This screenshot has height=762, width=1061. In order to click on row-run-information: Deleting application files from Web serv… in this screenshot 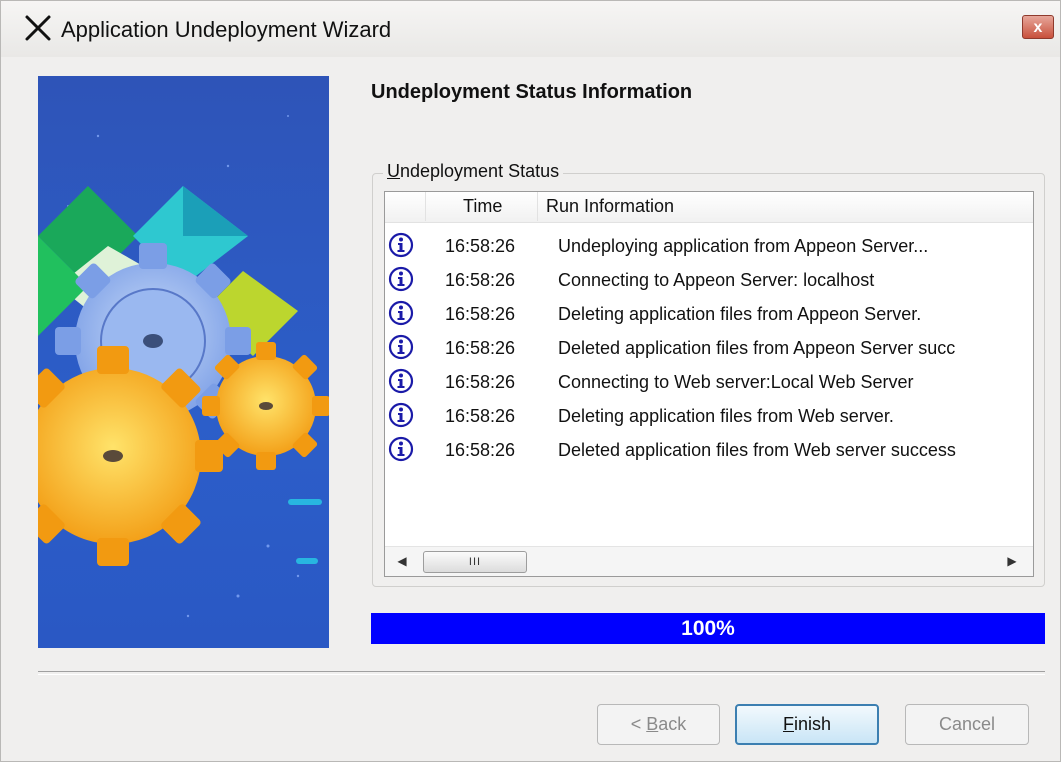, I will do `click(726, 416)`.